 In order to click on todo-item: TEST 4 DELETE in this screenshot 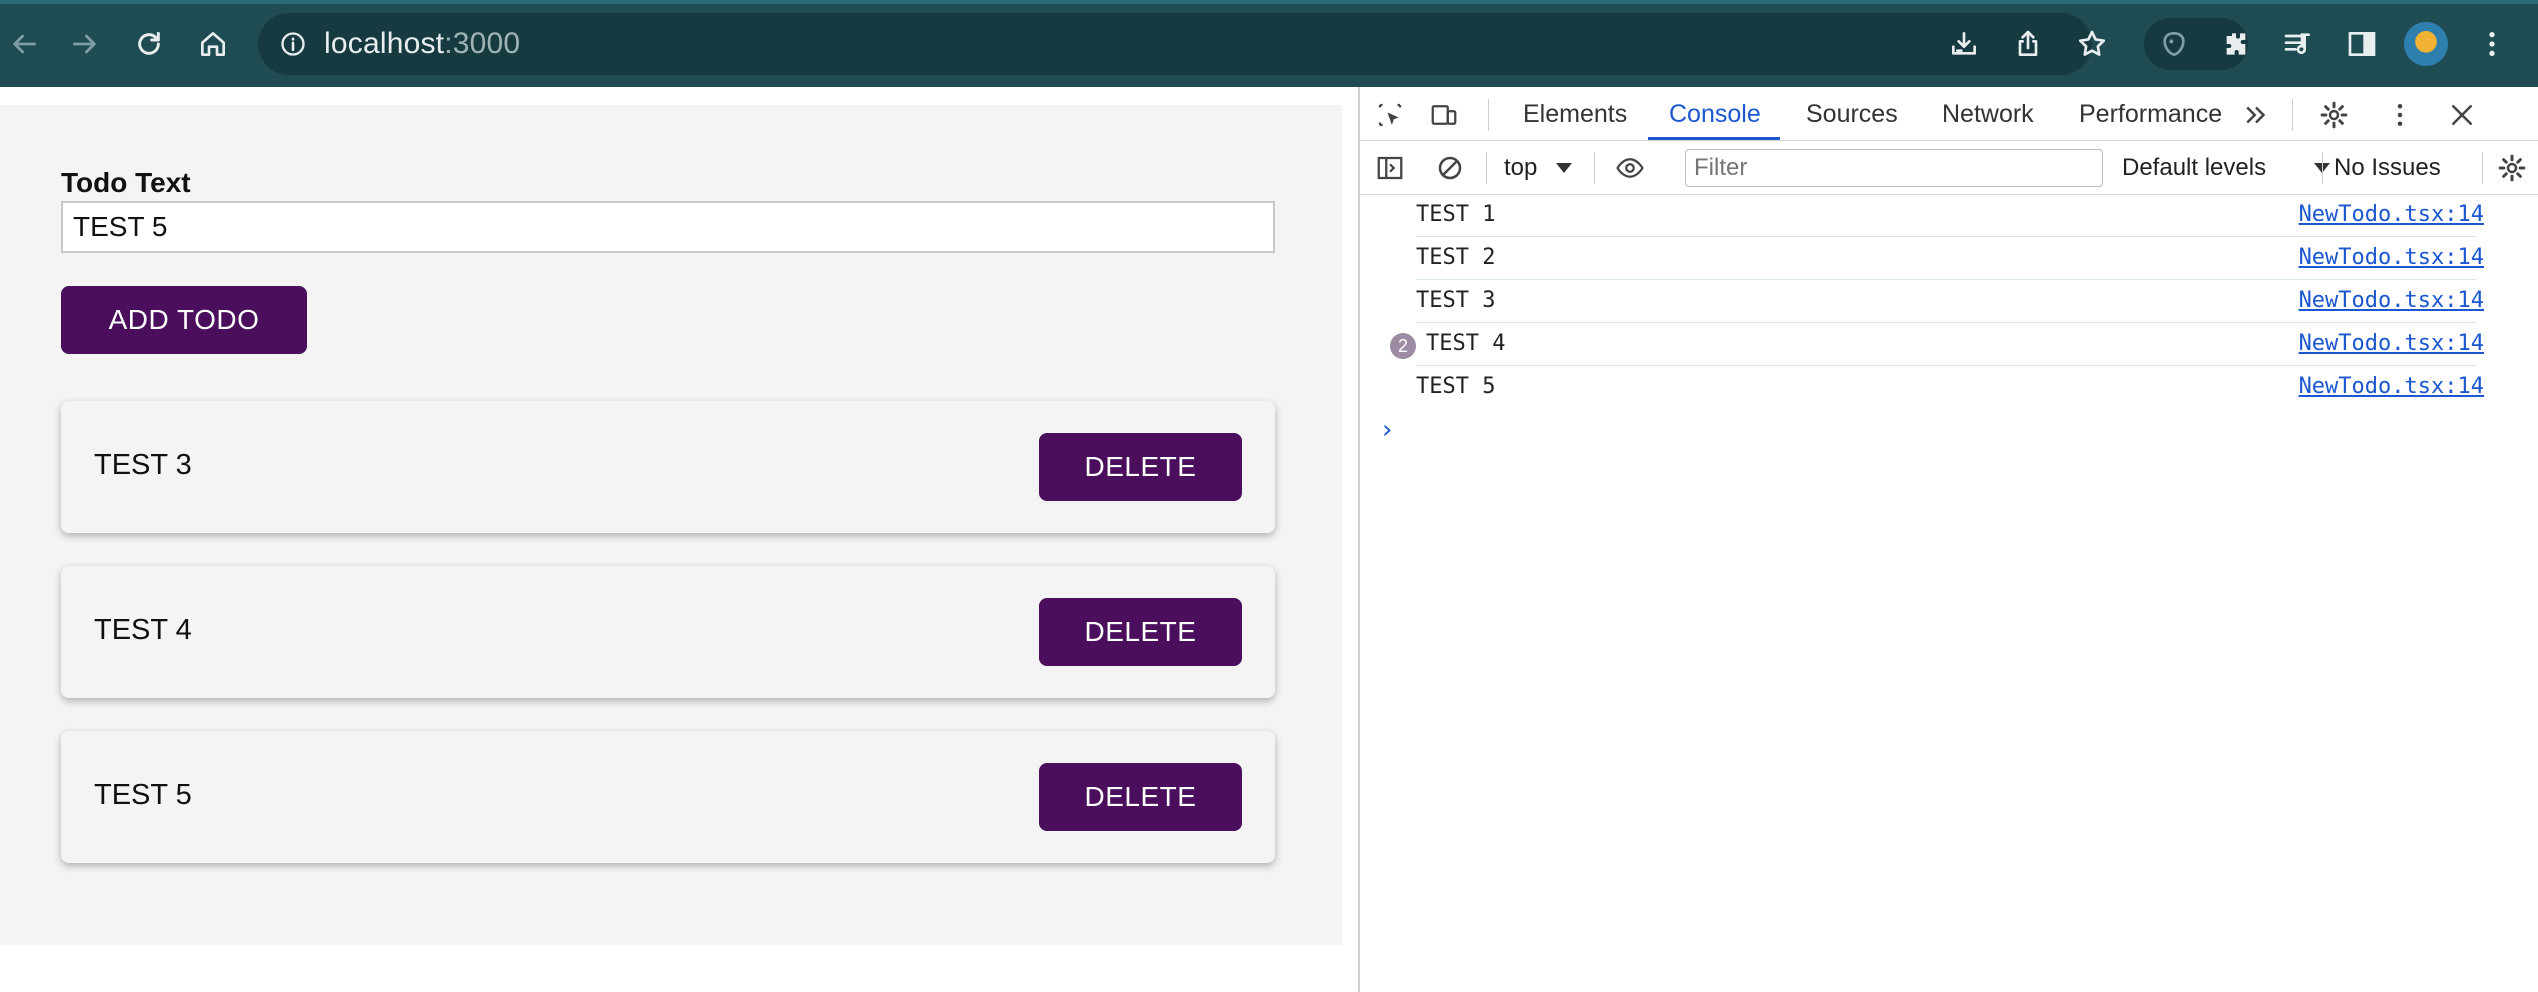, I will do `click(668, 632)`.